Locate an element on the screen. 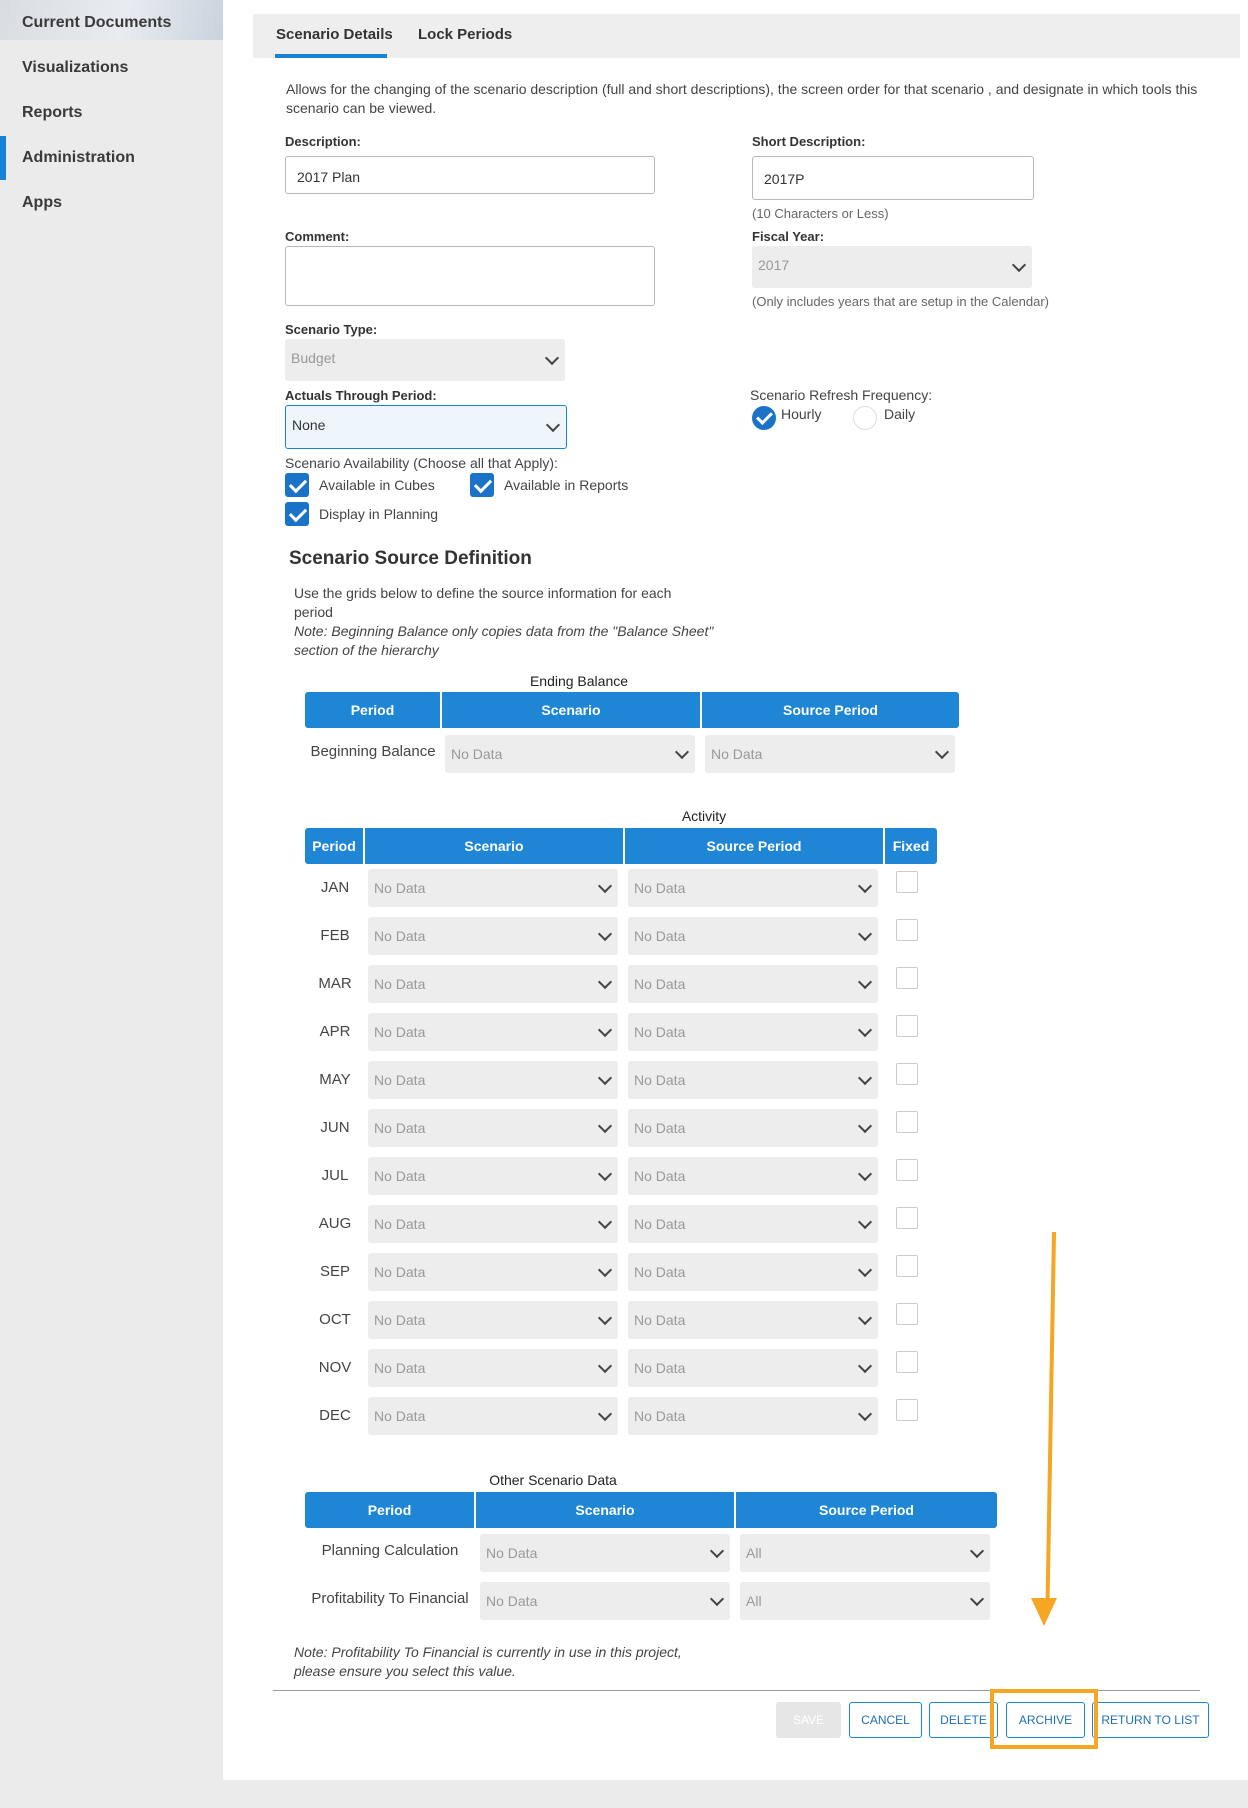 The height and width of the screenshot is (1808, 1248). tab-lock-periods: Lock Periods is located at coordinates (465, 34).